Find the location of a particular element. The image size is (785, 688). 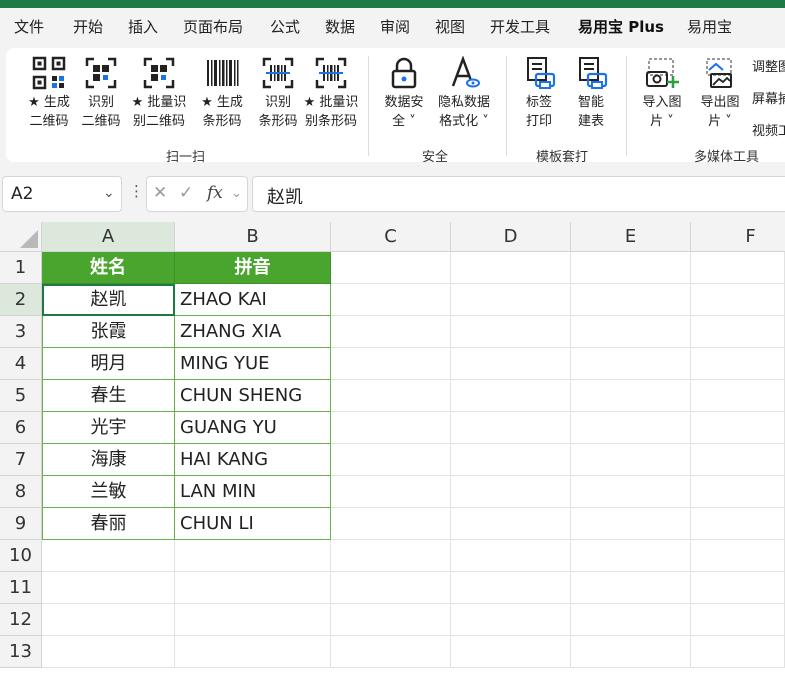

function-icon: fx is located at coordinates (215, 193).